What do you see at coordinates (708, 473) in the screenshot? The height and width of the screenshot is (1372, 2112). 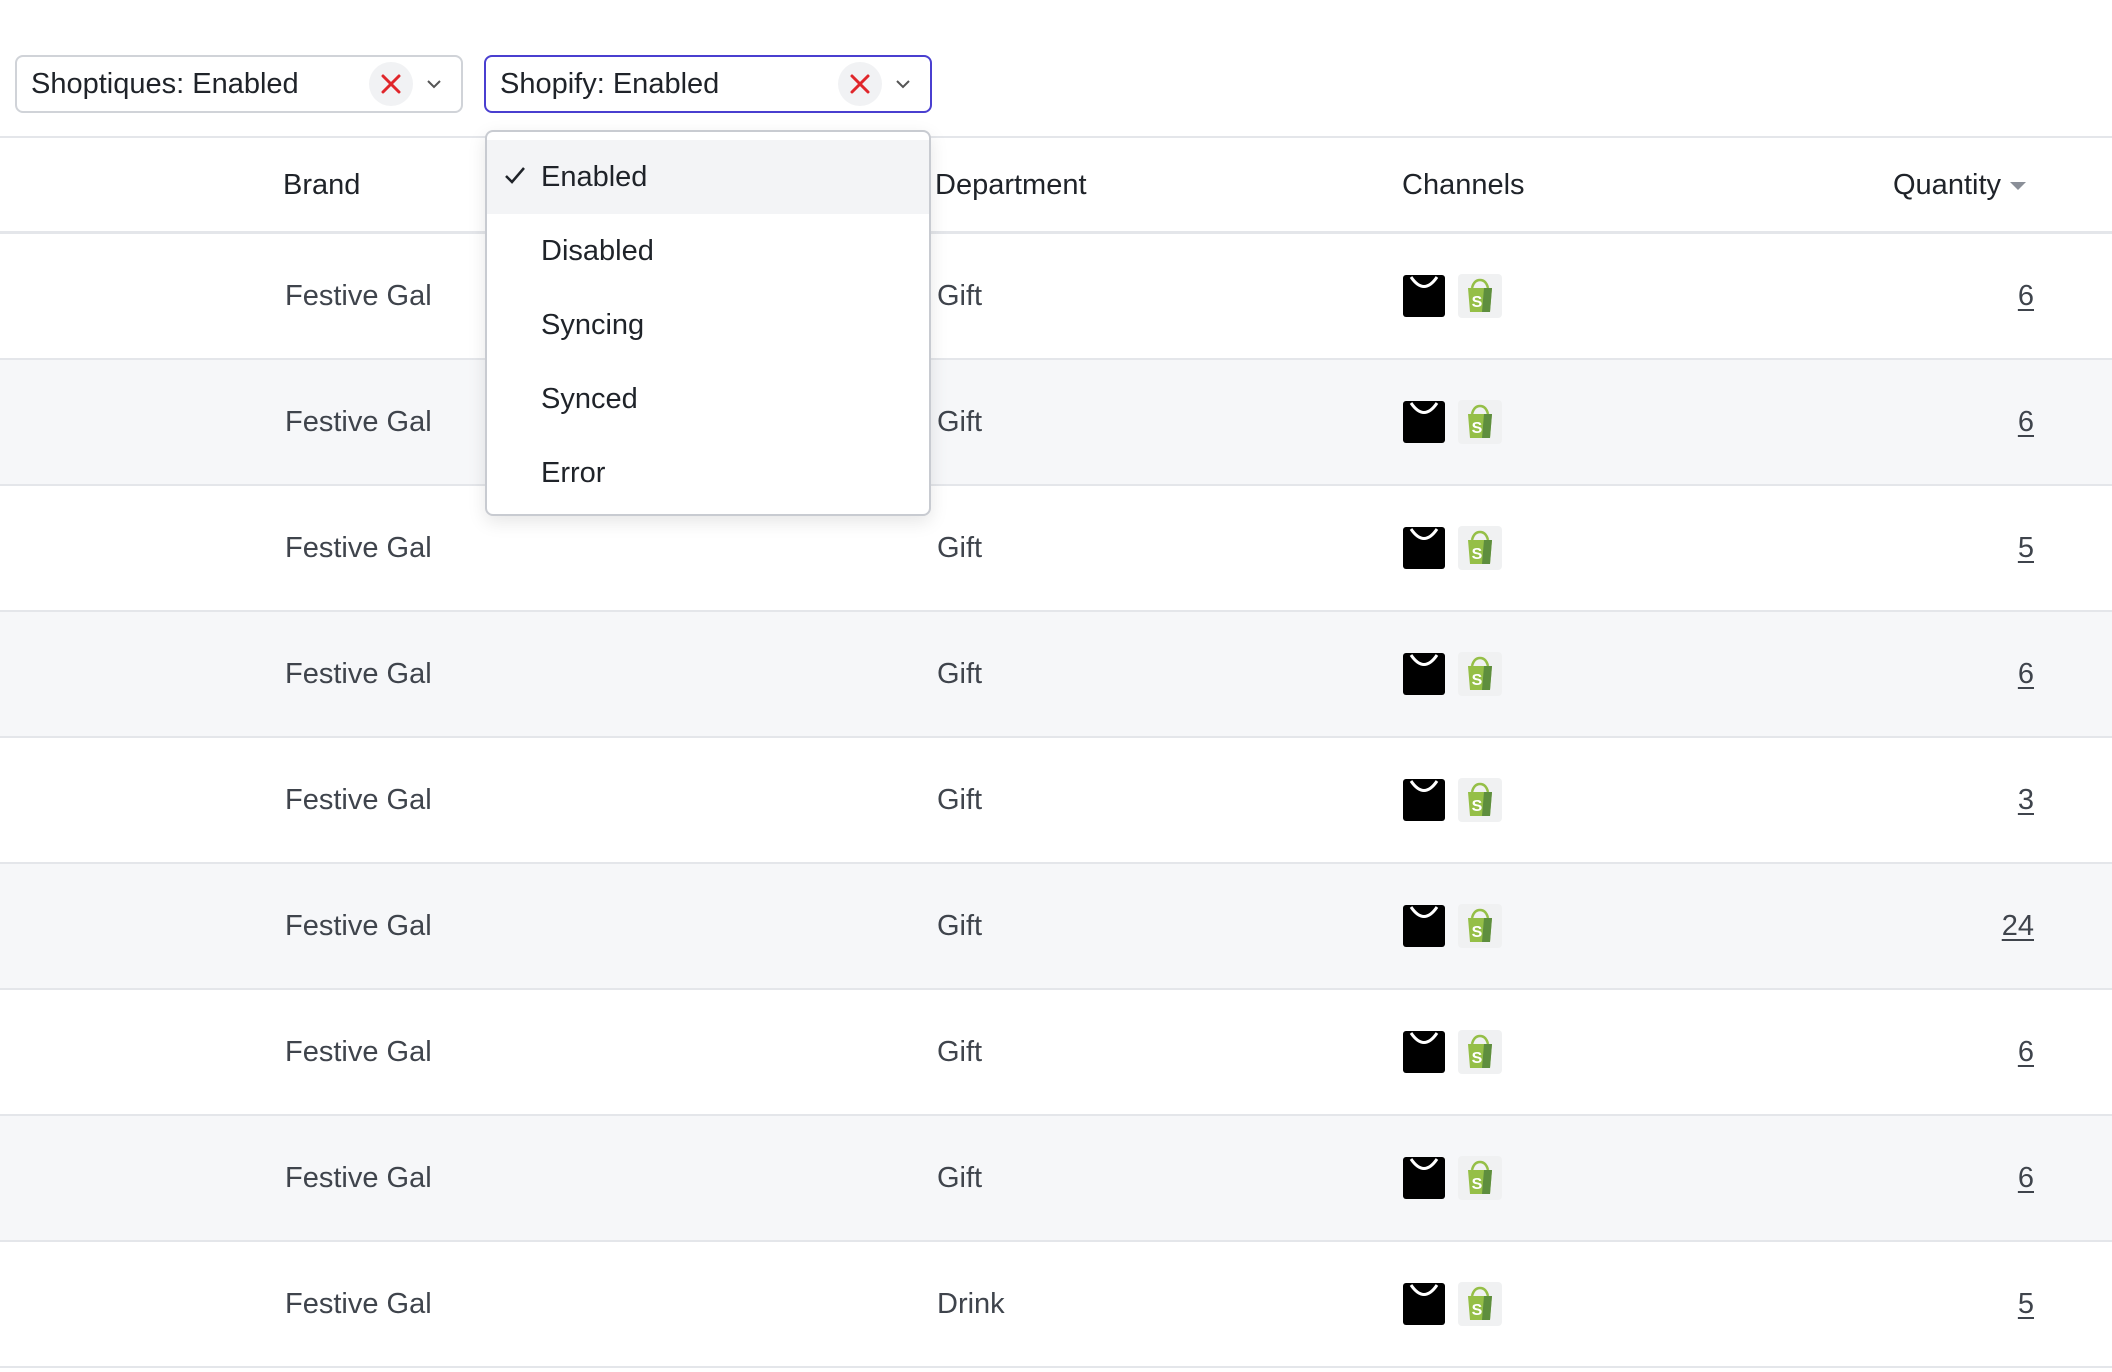 I see `dropdown-option-error: Error` at bounding box center [708, 473].